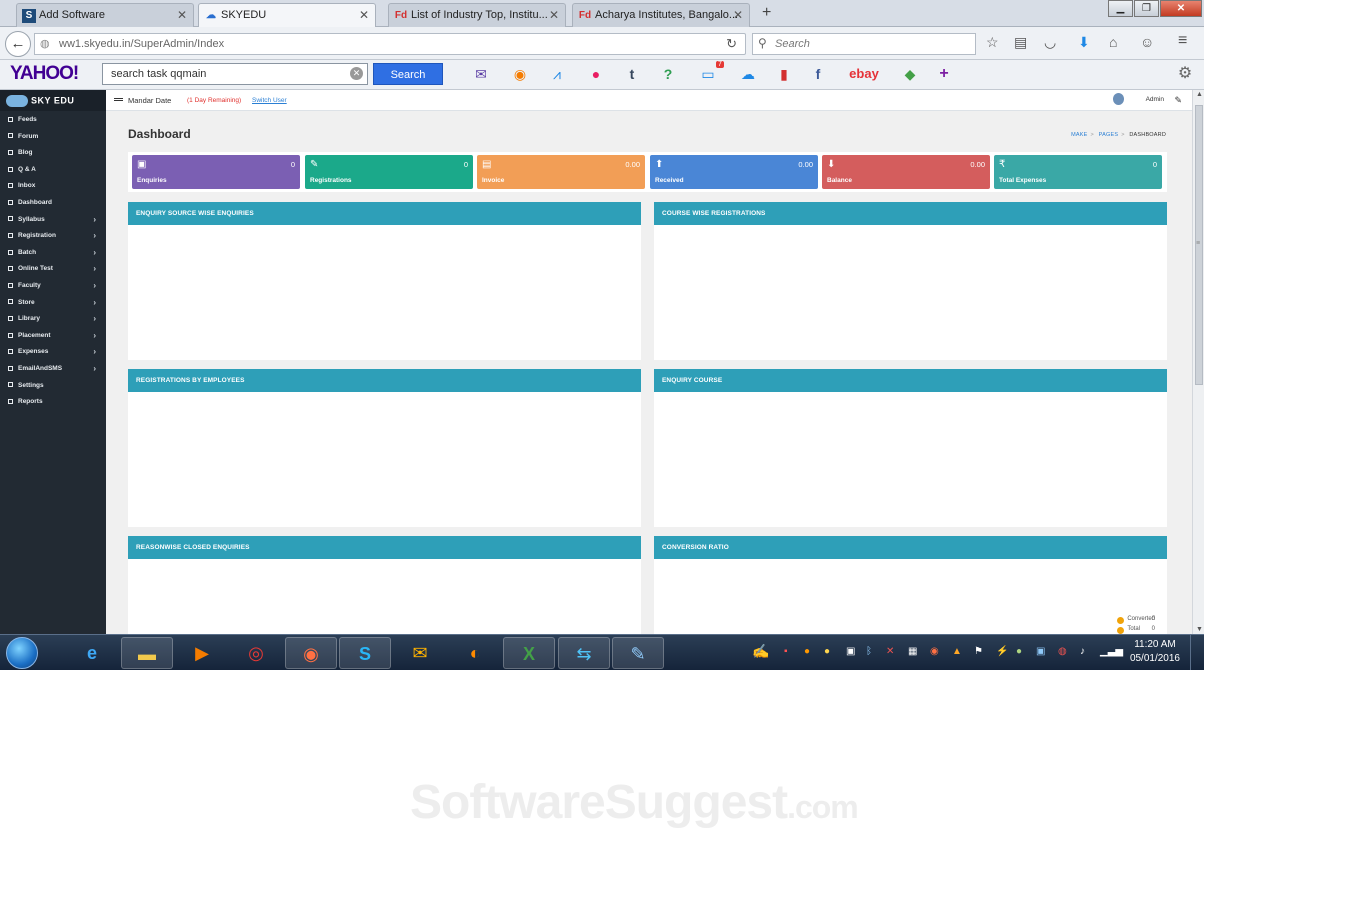  What do you see at coordinates (390, 44) in the screenshot?
I see `url-bar: ◍ ww1.skyedu.in/SuperAdmin/Index ↻` at bounding box center [390, 44].